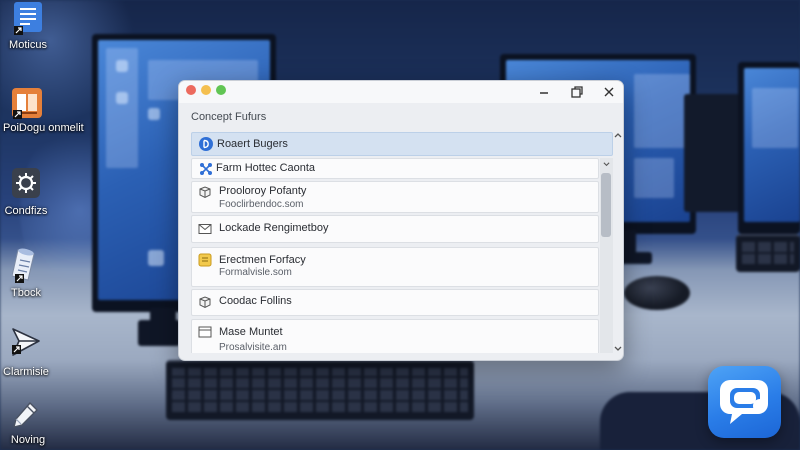  Describe the element at coordinates (618, 349) in the screenshot. I see `scroll-down-icon` at that location.